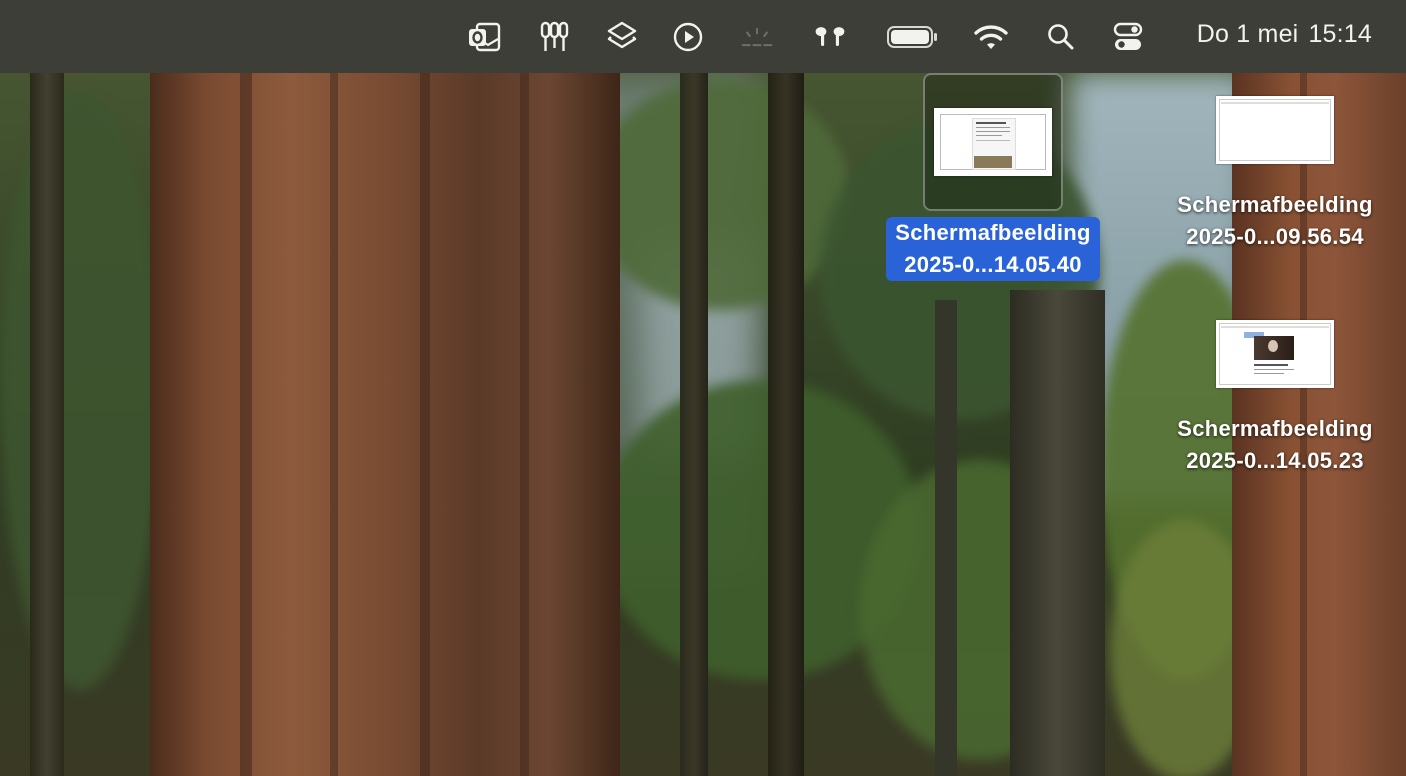 The height and width of the screenshot is (776, 1406). I want to click on control-center-icon, so click(1128, 37).